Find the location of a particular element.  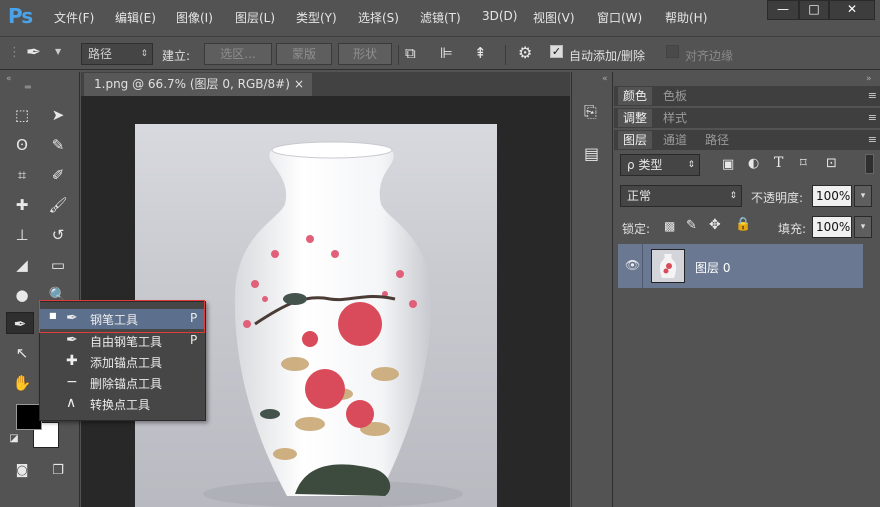

crop-tool-icon: ⌗ is located at coordinates (22, 175).